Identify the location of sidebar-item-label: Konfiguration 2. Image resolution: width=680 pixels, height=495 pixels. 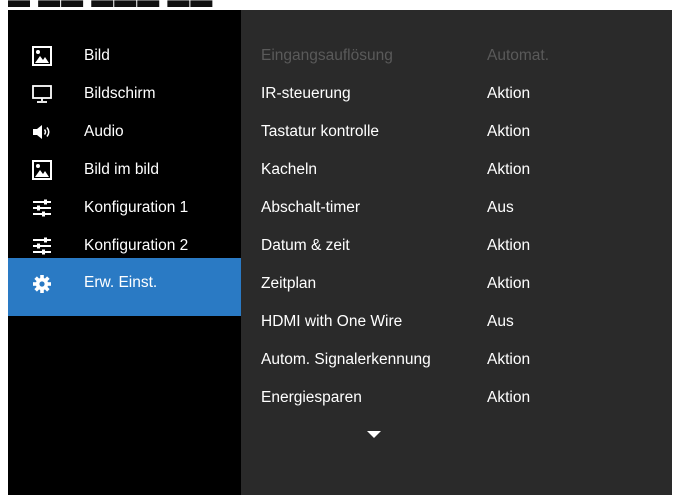
(136, 245).